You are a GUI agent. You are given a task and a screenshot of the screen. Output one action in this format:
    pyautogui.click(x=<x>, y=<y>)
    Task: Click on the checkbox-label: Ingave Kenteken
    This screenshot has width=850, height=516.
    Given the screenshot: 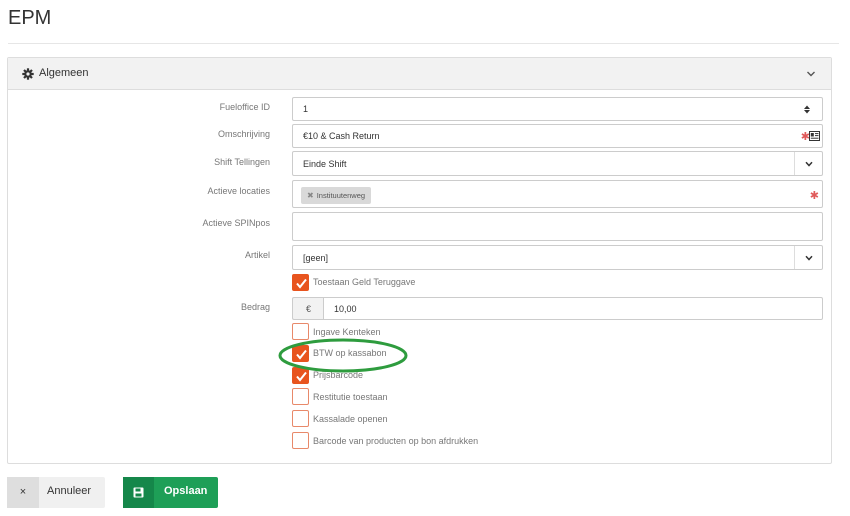 What is the action you would take?
    pyautogui.click(x=347, y=332)
    